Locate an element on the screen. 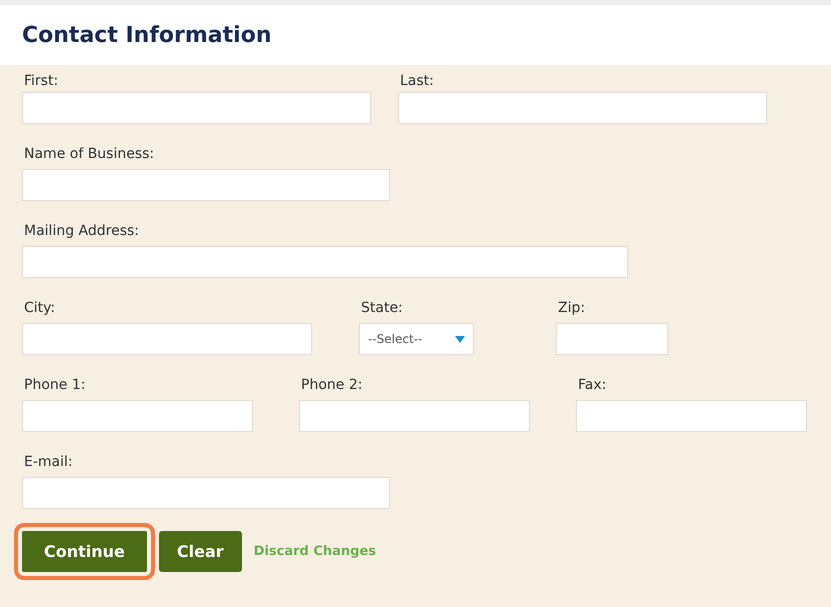 The height and width of the screenshot is (607, 831). field-label: State: is located at coordinates (382, 308).